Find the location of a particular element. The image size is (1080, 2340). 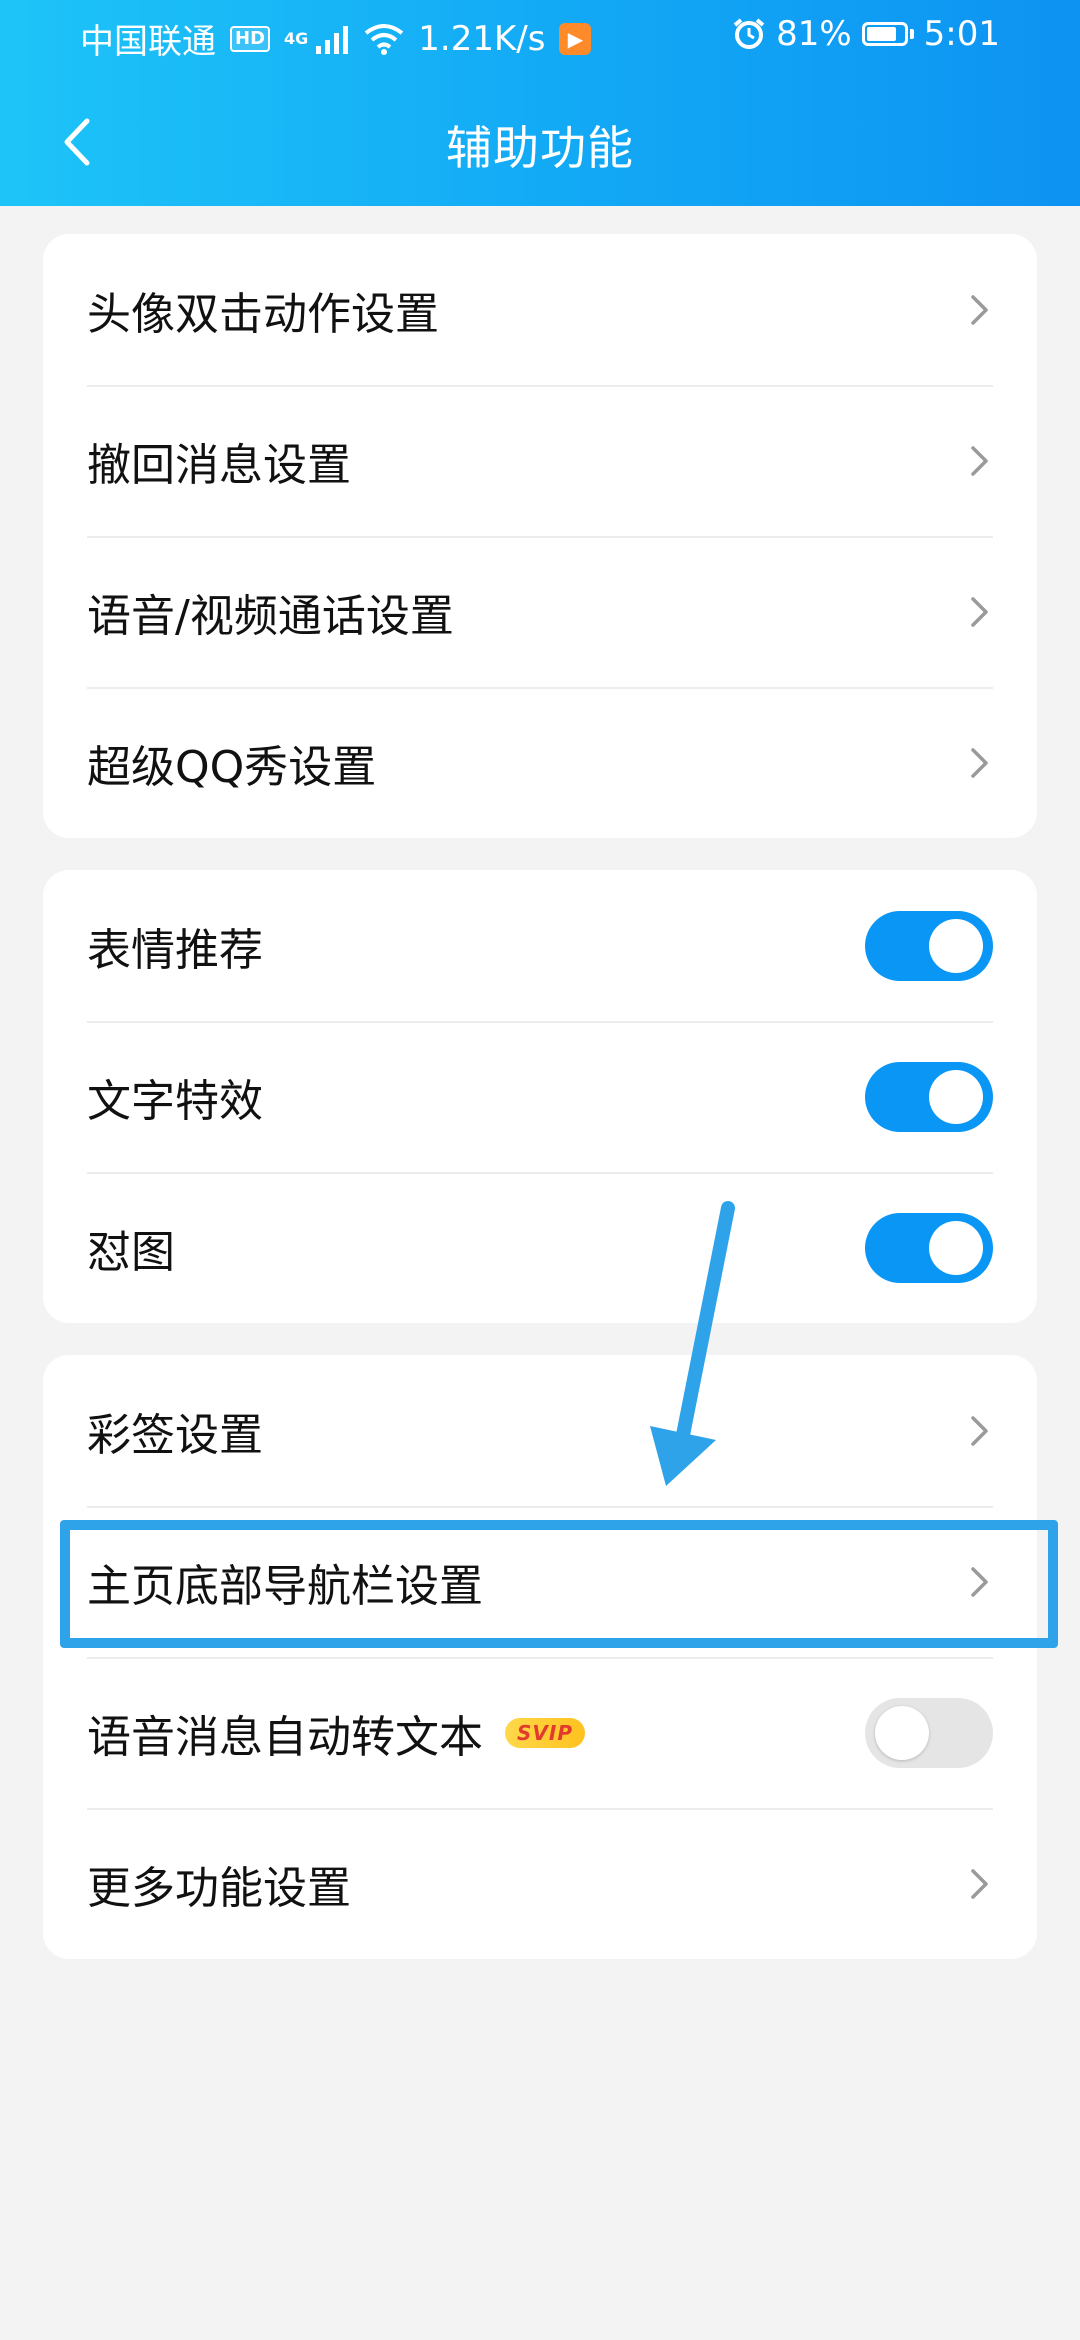

row-label: 语音/视频通话设置 is located at coordinates (270, 616).